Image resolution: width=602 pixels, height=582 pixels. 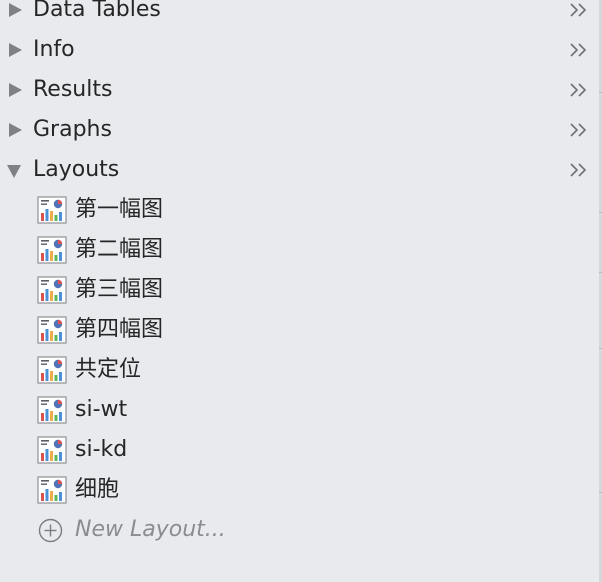 What do you see at coordinates (119, 249) in the screenshot?
I see `layout-item-label: 第二幅图` at bounding box center [119, 249].